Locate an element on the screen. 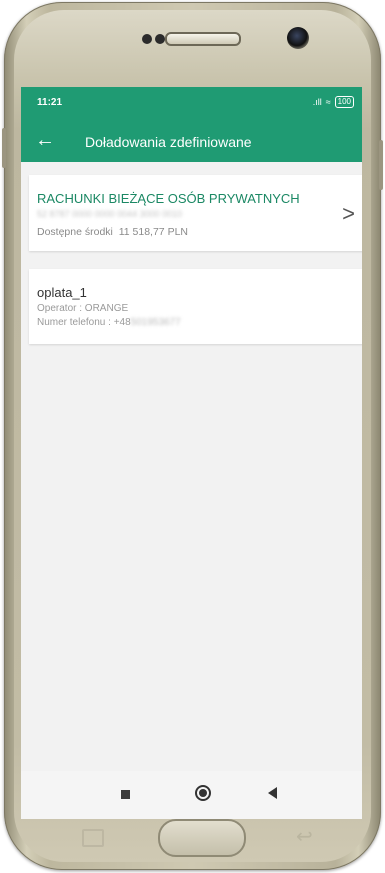 Image resolution: width=385 pixels, height=873 pixels. hardware-home-button is located at coordinates (202, 838).